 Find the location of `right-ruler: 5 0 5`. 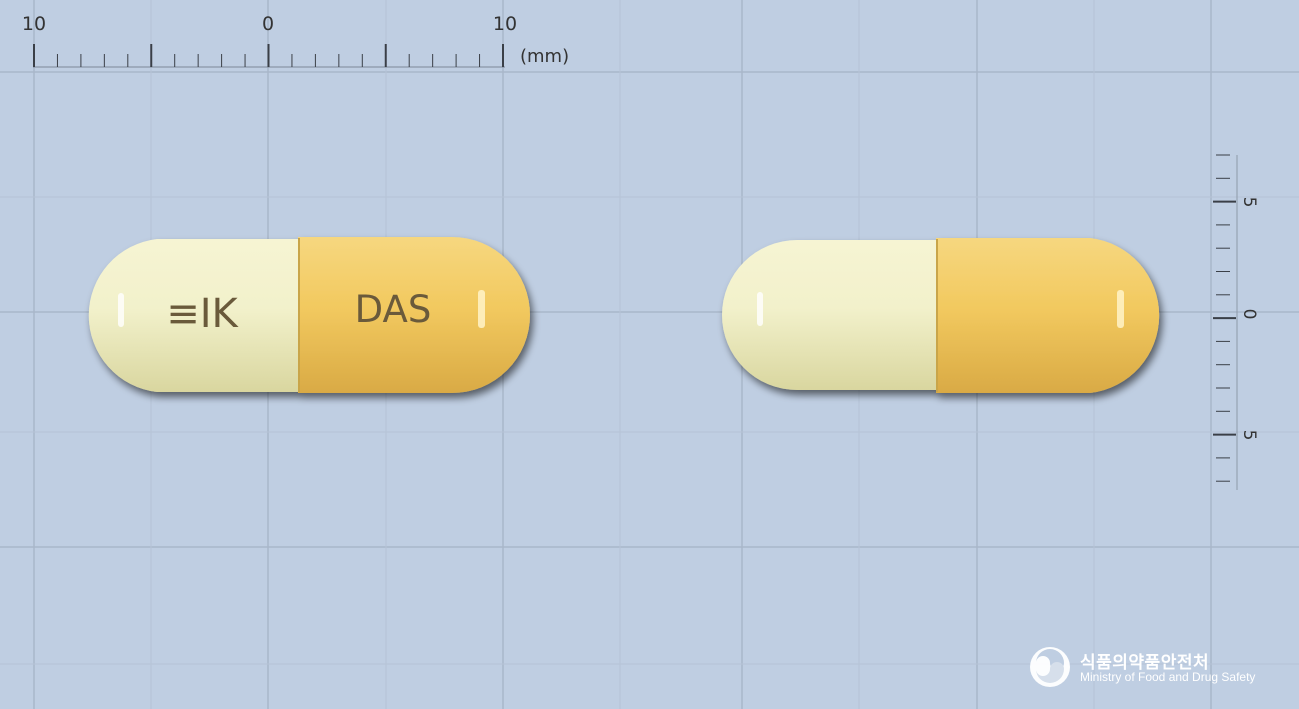

right-ruler: 5 0 5 is located at coordinates (1236, 322).